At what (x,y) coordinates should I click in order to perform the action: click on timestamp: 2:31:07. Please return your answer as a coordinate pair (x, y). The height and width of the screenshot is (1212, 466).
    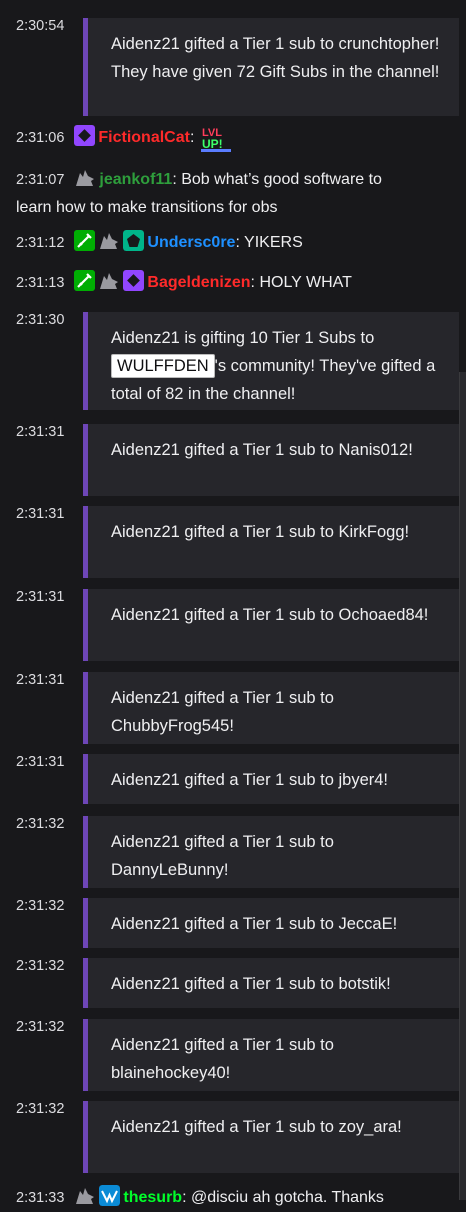
    Looking at the image, I should click on (40, 180).